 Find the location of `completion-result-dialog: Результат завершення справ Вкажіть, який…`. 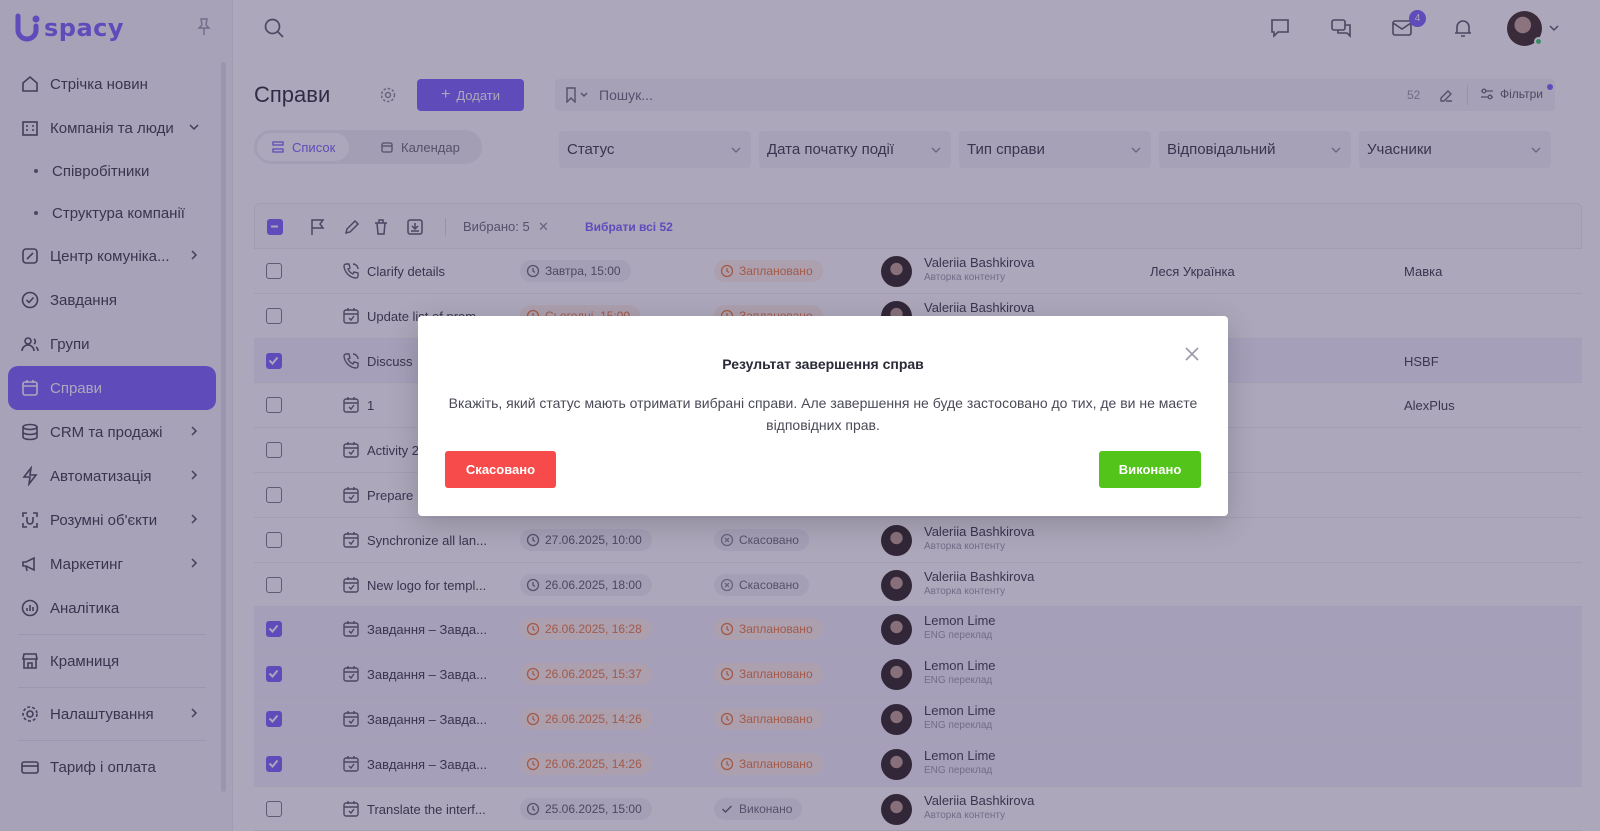

completion-result-dialog: Результат завершення справ Вкажіть, який… is located at coordinates (823, 416).